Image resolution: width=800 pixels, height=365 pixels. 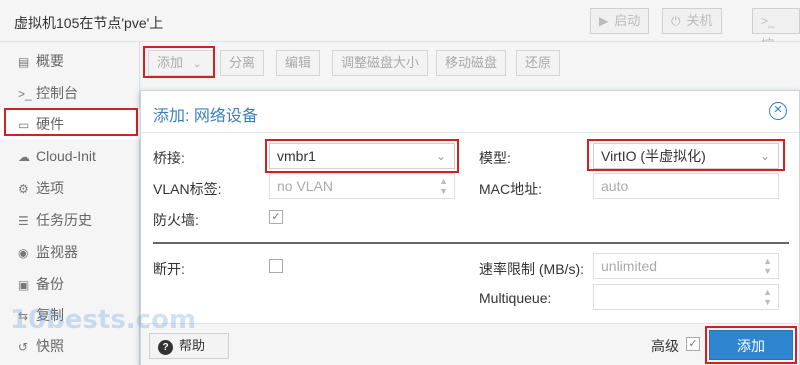 I want to click on disconnect-checkbox, so click(x=276, y=266).